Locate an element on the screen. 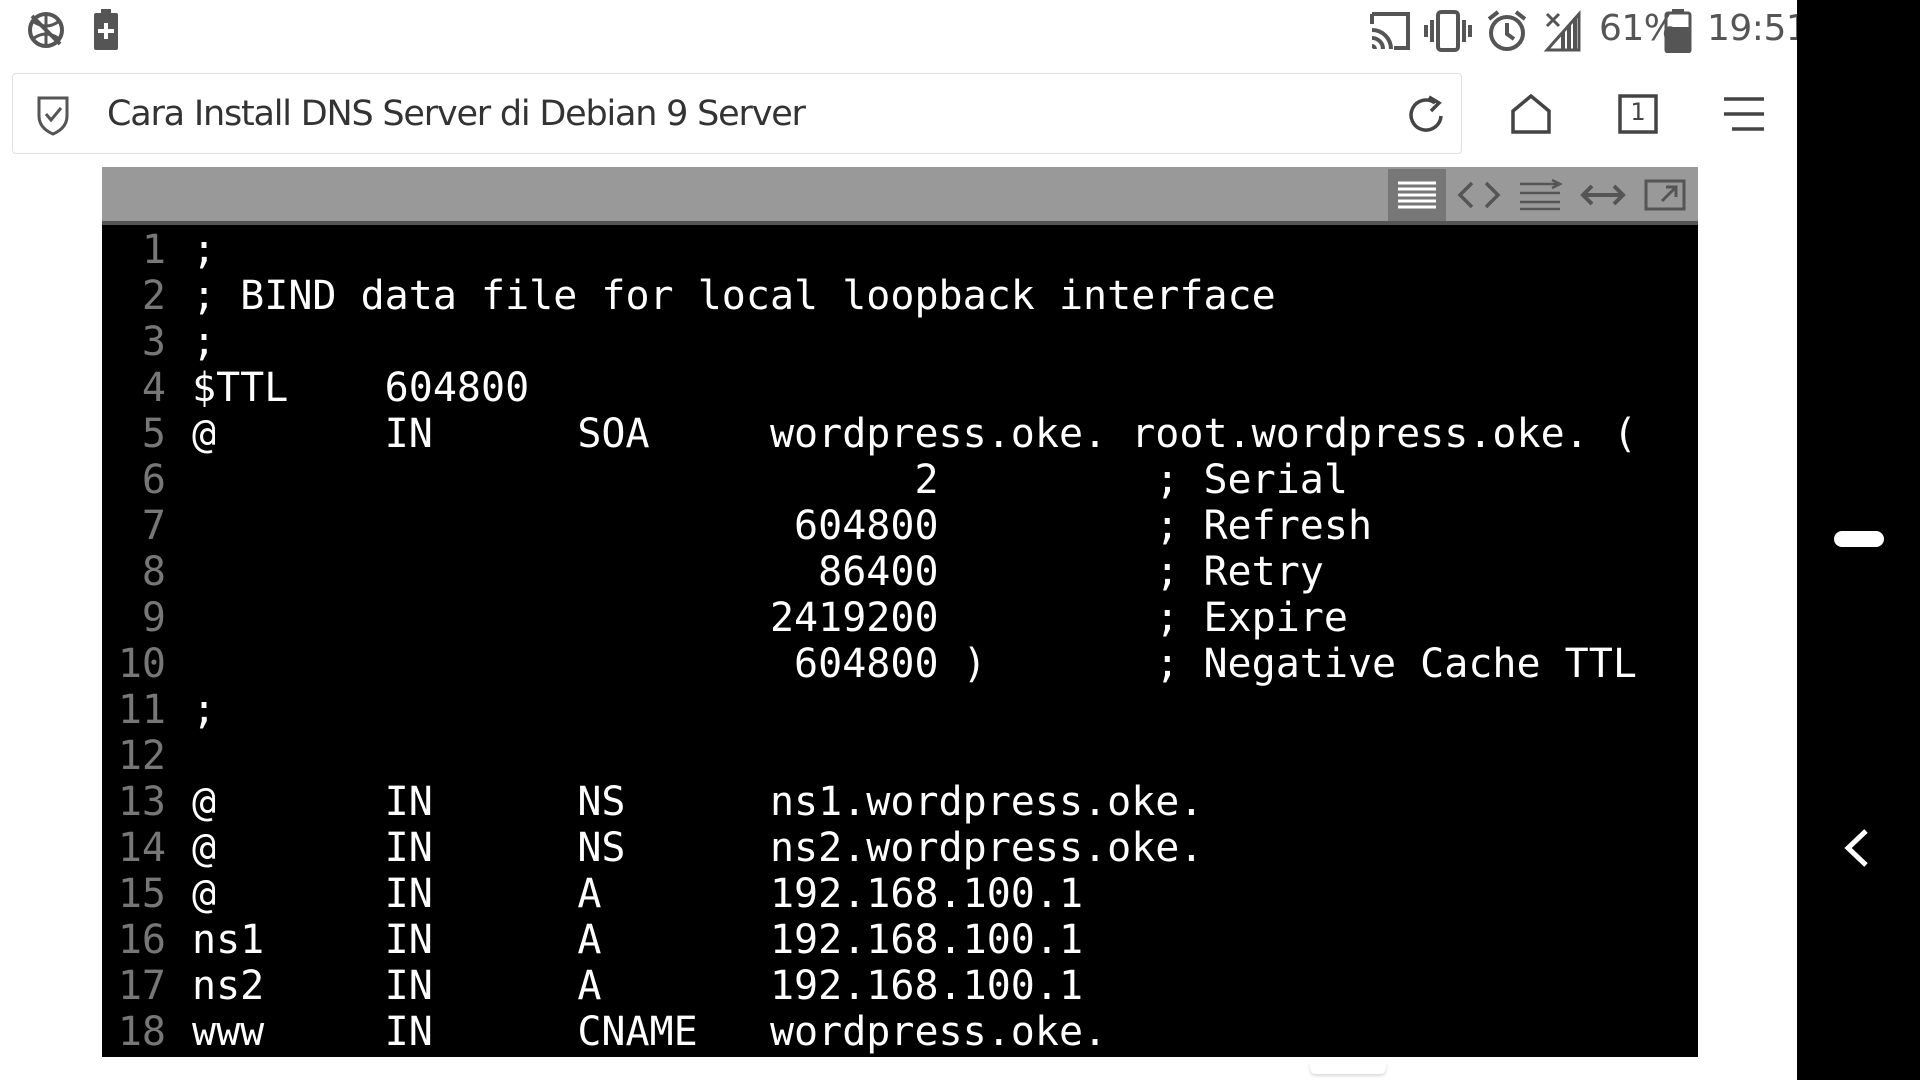 This screenshot has width=1920, height=1080. code-text: 2419200 ; Expire is located at coordinates (770, 618).